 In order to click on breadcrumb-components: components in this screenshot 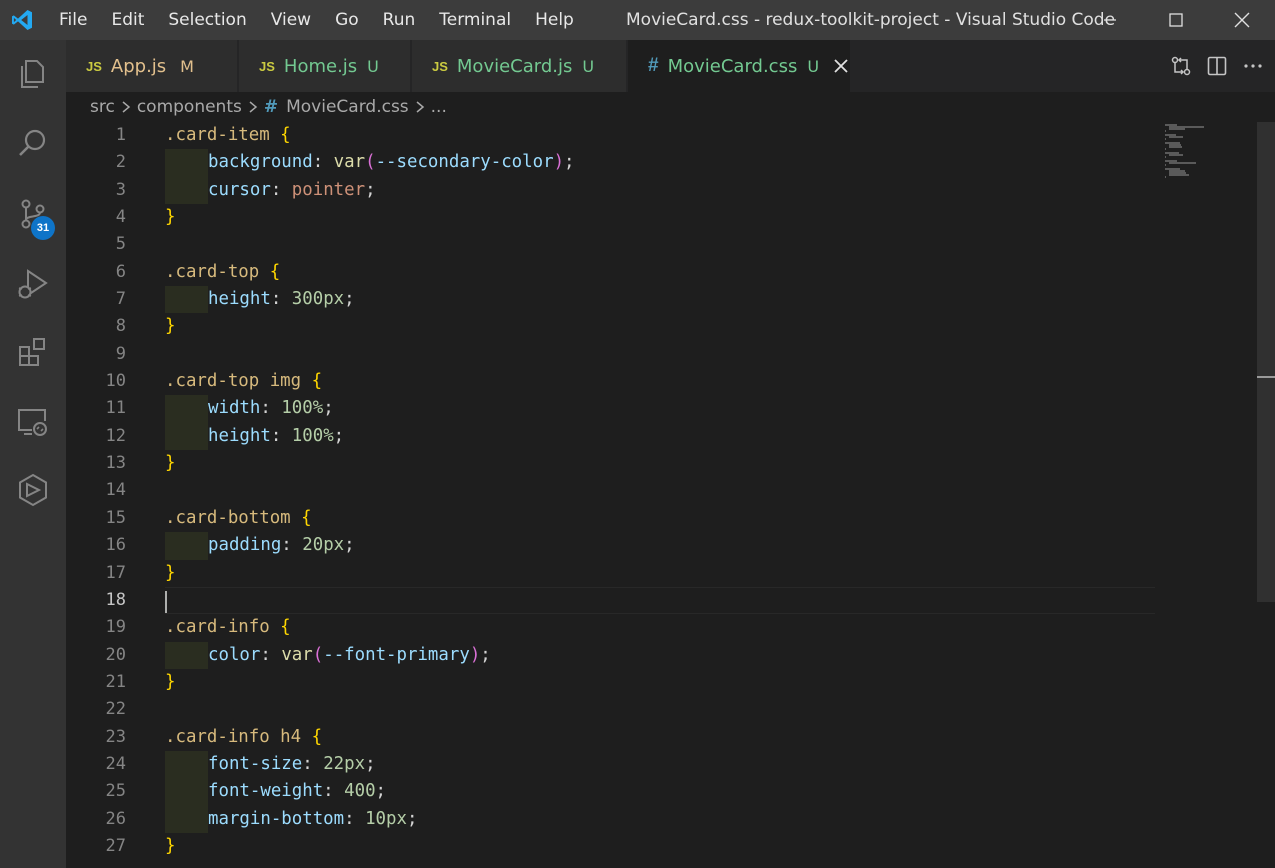, I will do `click(189, 107)`.